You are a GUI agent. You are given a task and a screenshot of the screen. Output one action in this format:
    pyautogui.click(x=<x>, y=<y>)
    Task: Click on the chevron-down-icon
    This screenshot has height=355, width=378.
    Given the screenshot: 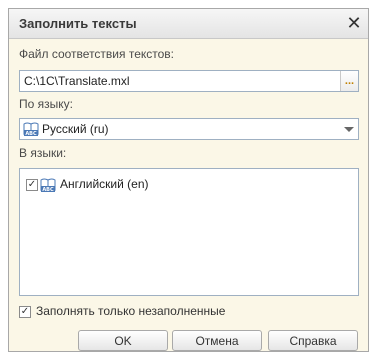 What is the action you would take?
    pyautogui.click(x=349, y=129)
    